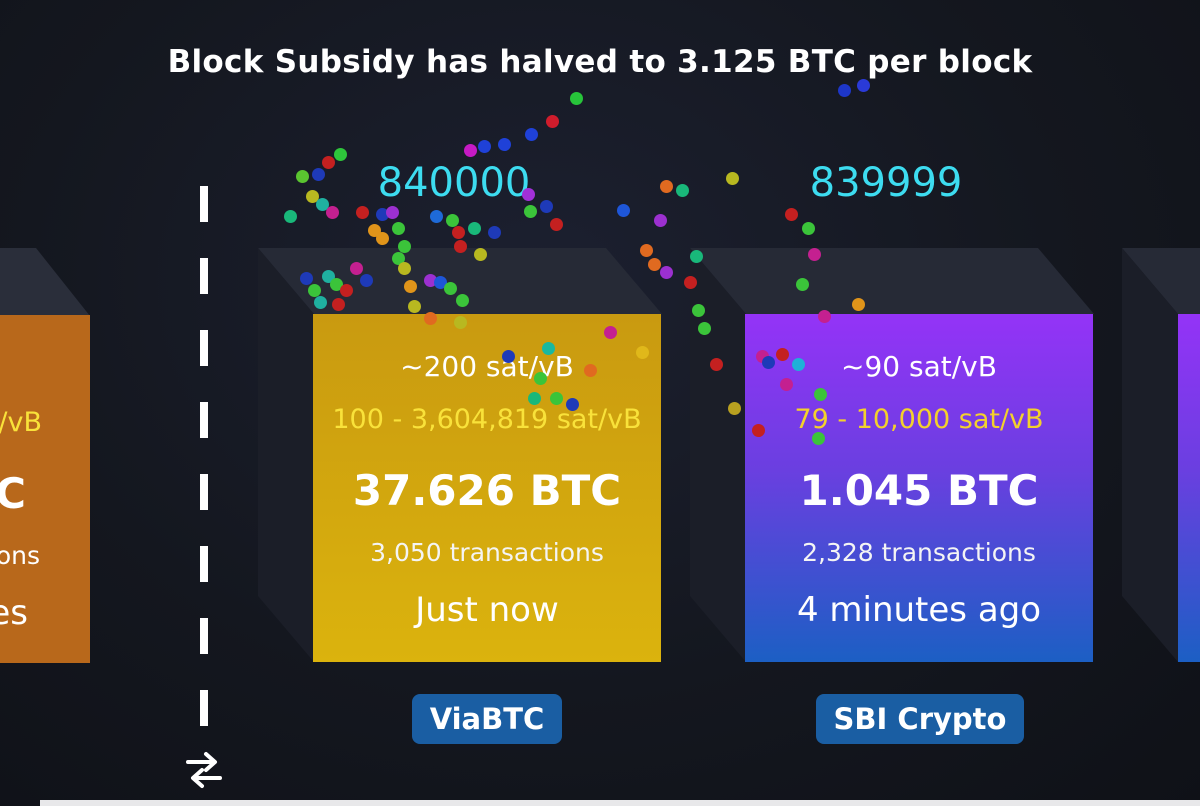 The height and width of the screenshot is (806, 1200). Describe the element at coordinates (886, 183) in the screenshot. I see `block-height-839999: 839999` at that location.